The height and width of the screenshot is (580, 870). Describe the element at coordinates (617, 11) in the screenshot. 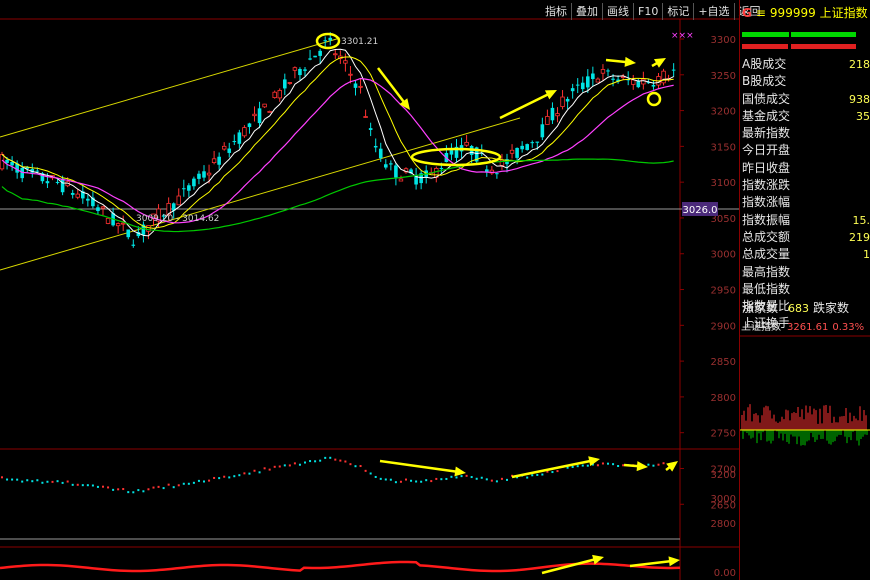

I see `toolbar-draw-button: 画线` at that location.